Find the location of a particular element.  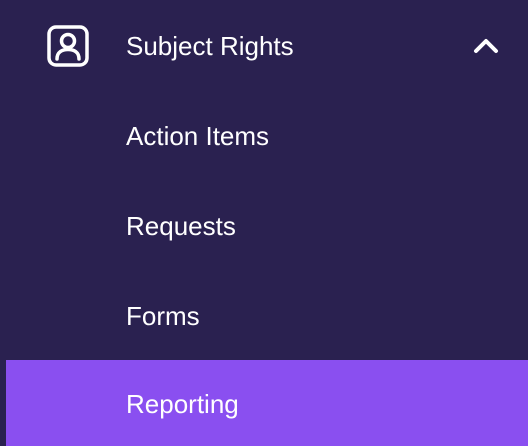

subject-rights-label: Subject Rights is located at coordinates (210, 46).